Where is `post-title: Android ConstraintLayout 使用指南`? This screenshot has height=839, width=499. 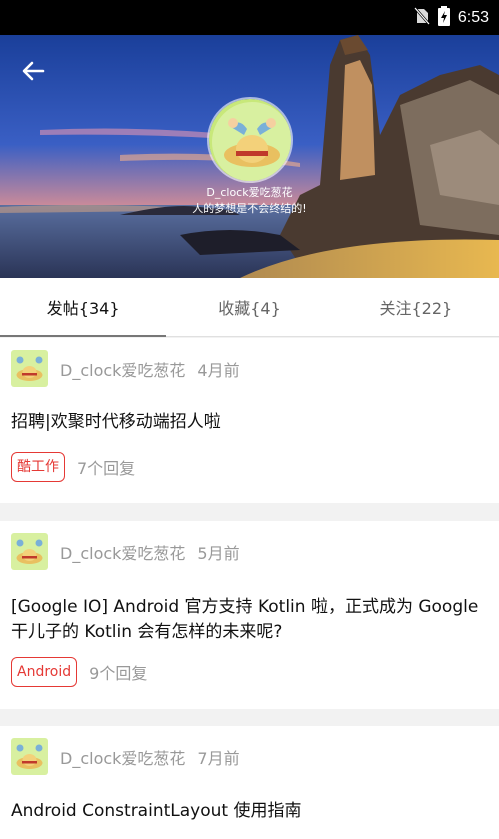
post-title: Android ConstraintLayout 使用指南 is located at coordinates (248, 811).